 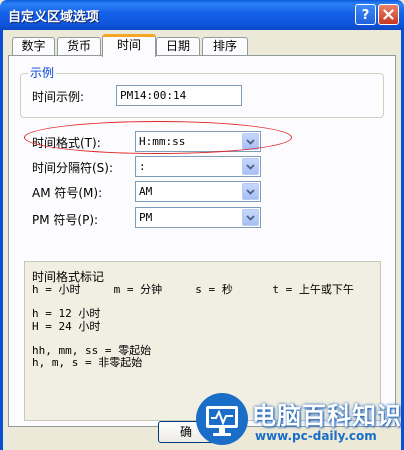 What do you see at coordinates (54, 17) in the screenshot?
I see `window-title: 自定义区域选项` at bounding box center [54, 17].